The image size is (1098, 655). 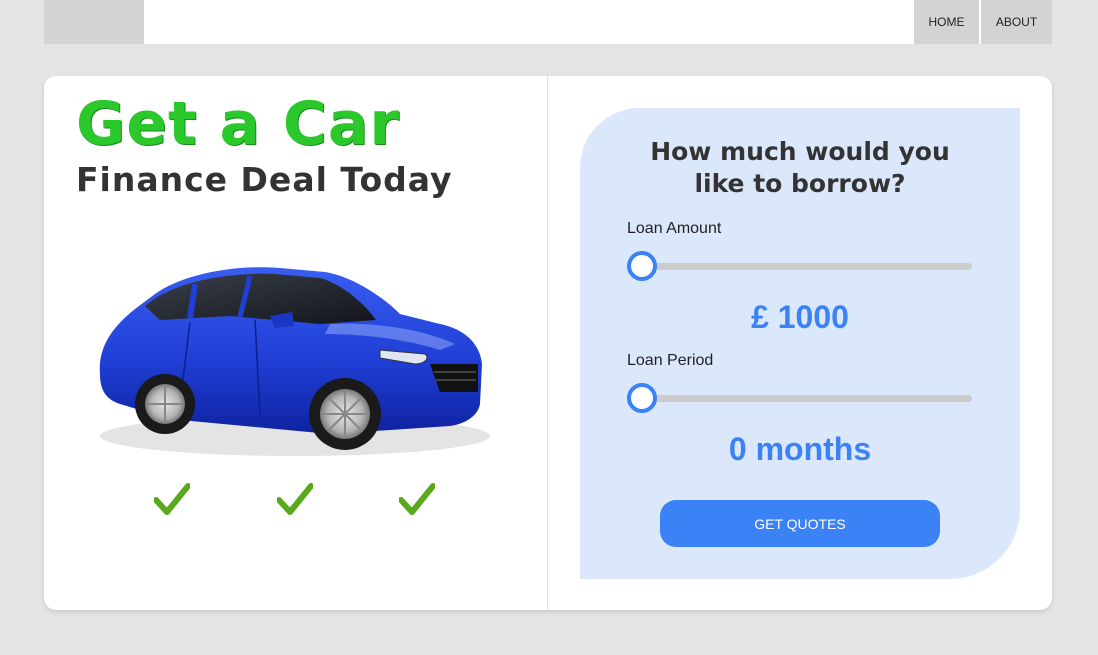 I want to click on get-quotes-button: GET QUOTES, so click(x=800, y=523).